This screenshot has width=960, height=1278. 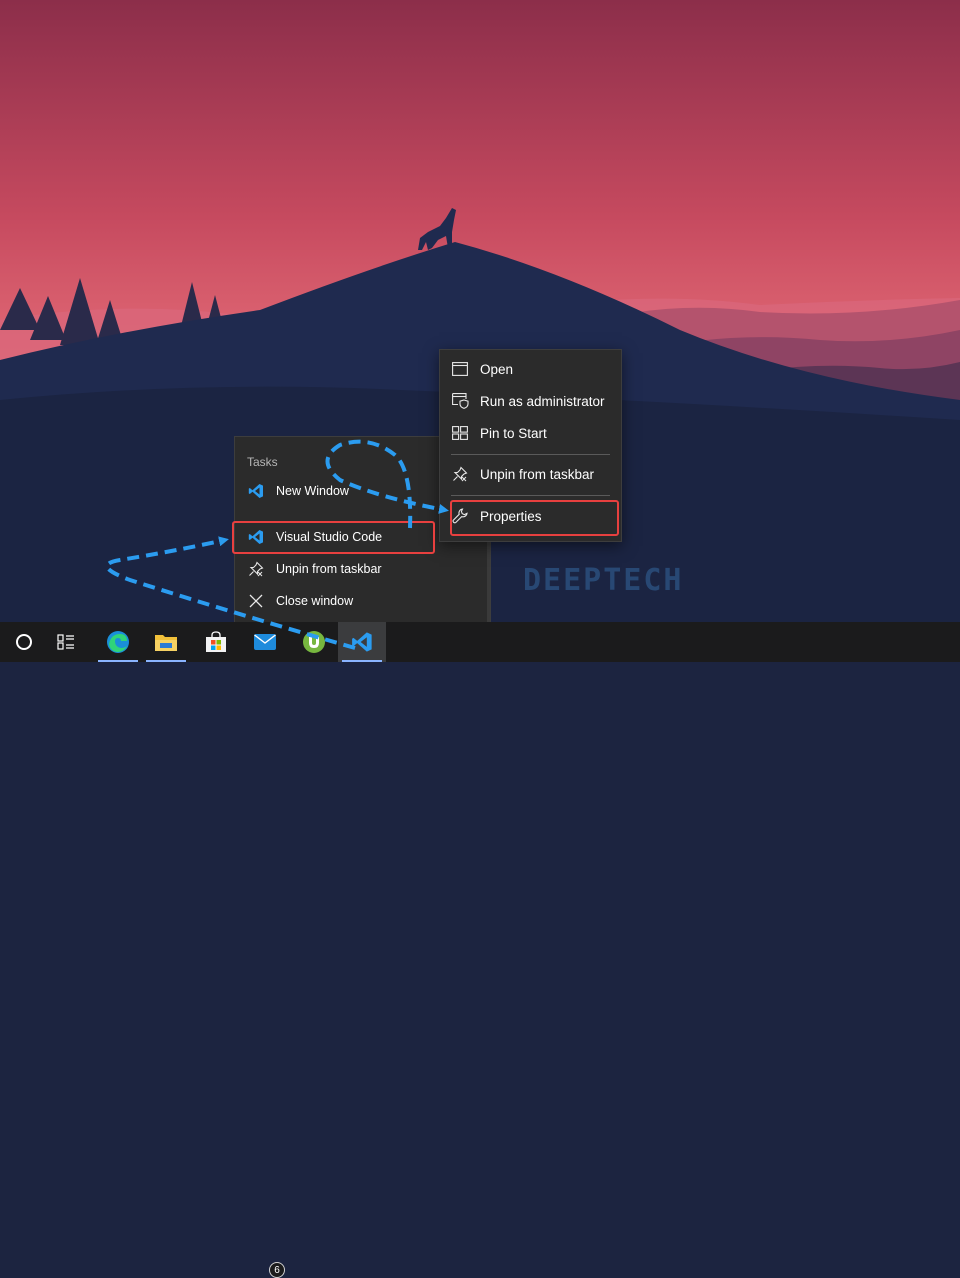 I want to click on context-menu-item-label: Unpin from taskbar, so click(x=537, y=474).